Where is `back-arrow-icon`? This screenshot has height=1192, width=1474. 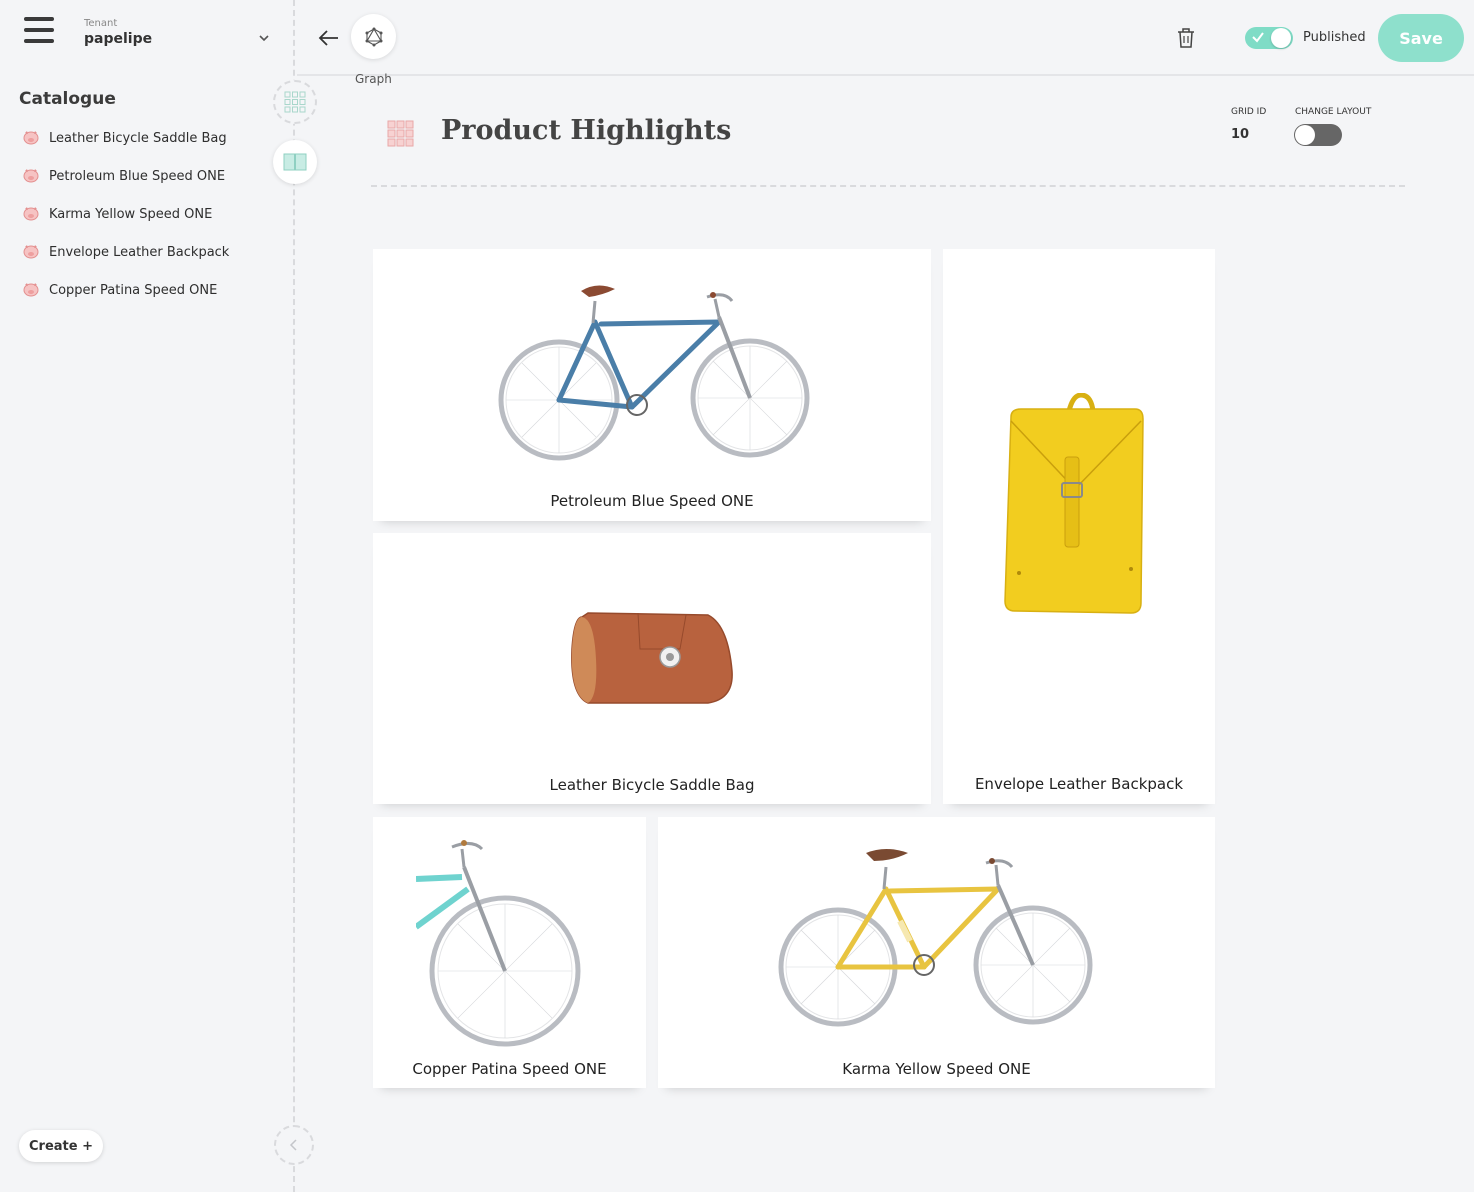
back-arrow-icon is located at coordinates (329, 38).